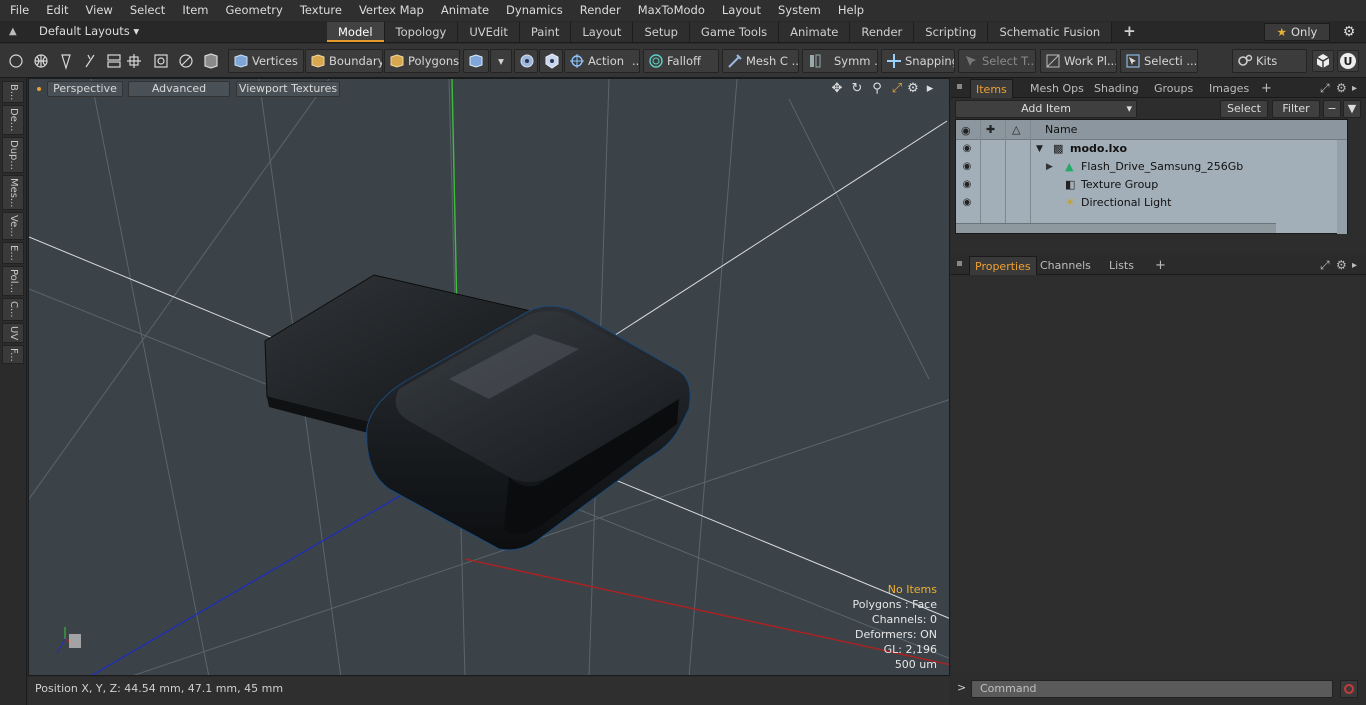  What do you see at coordinates (1296, 109) in the screenshot?
I see `filter-button: Filter` at bounding box center [1296, 109].